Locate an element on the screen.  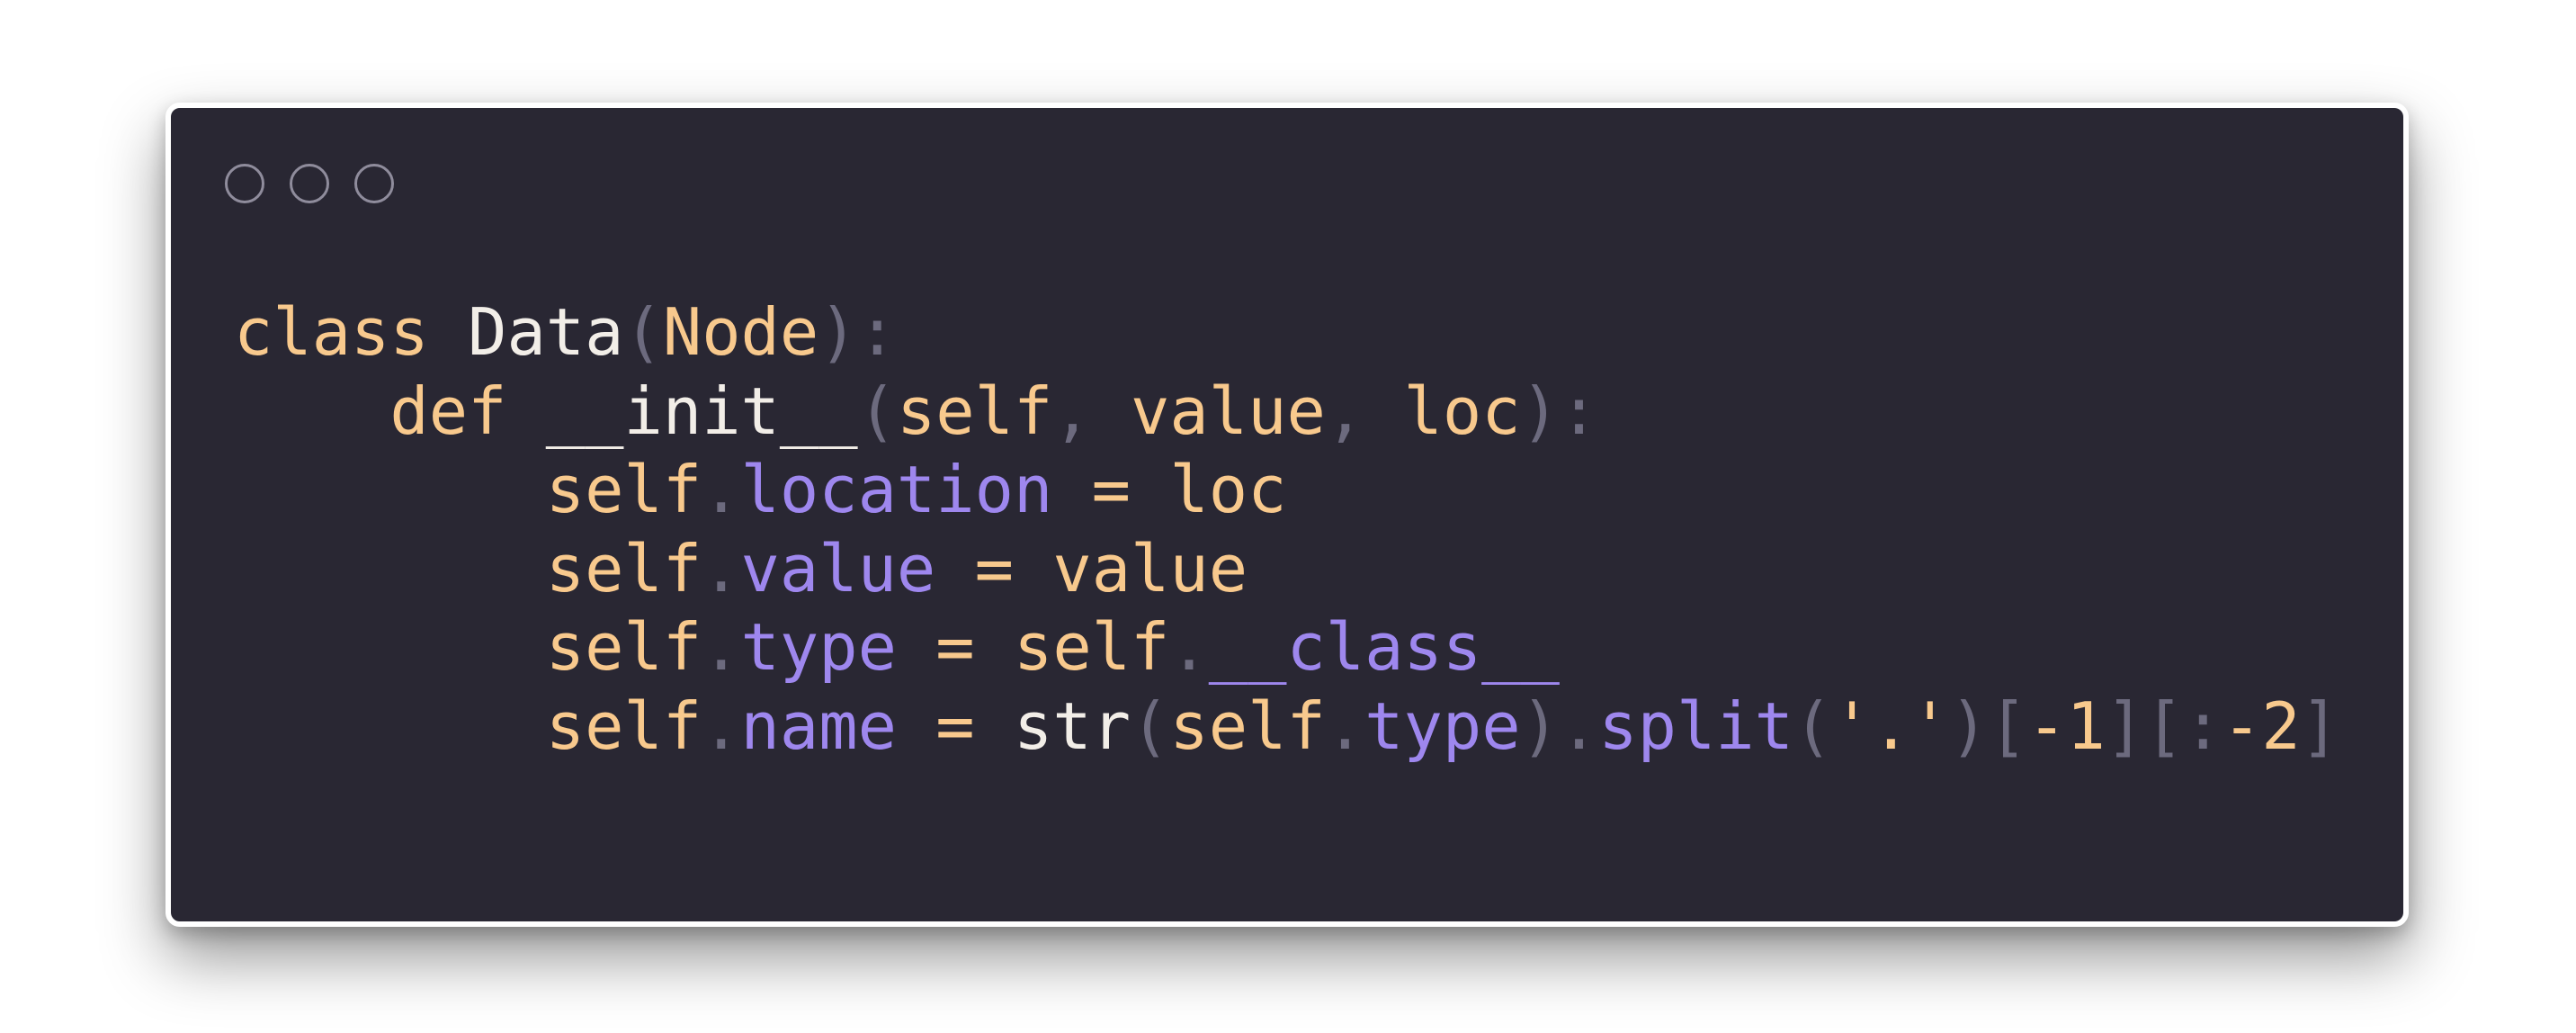
code-token: location is located at coordinates (896, 489).